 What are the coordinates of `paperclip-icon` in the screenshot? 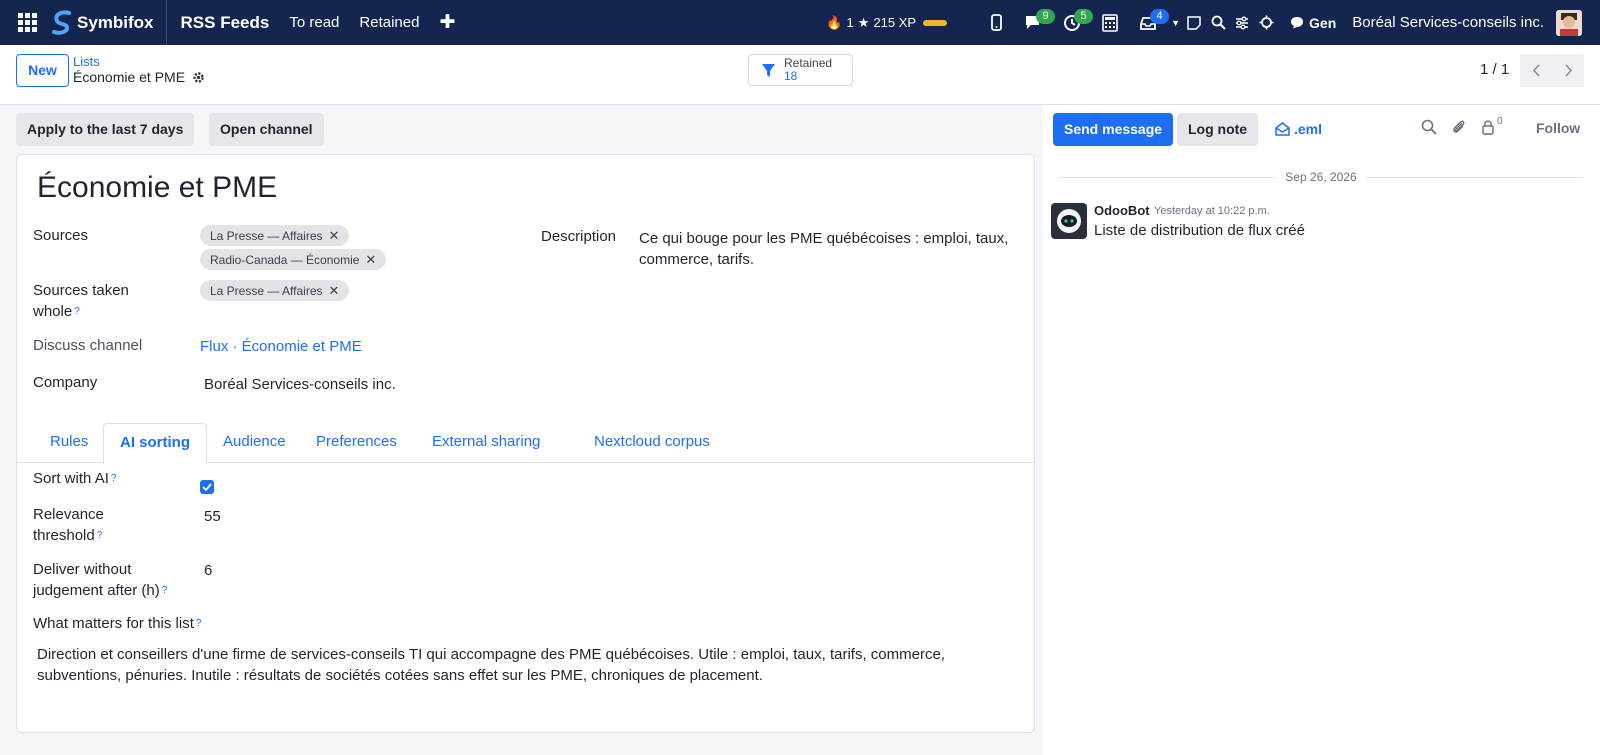 It's located at (1459, 129).